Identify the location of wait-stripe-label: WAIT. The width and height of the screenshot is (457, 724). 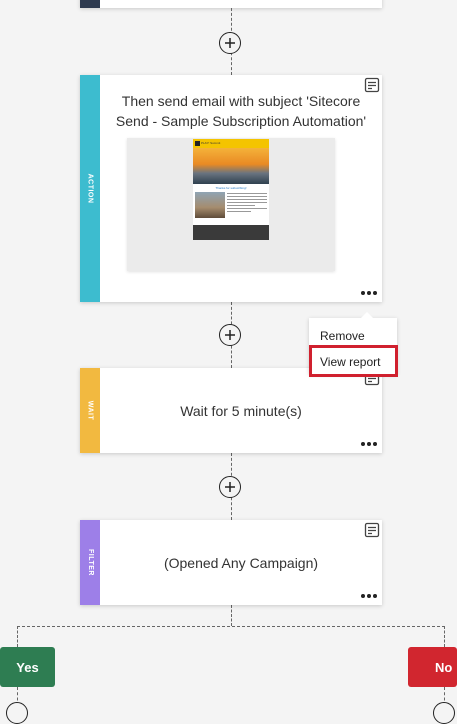
(90, 410).